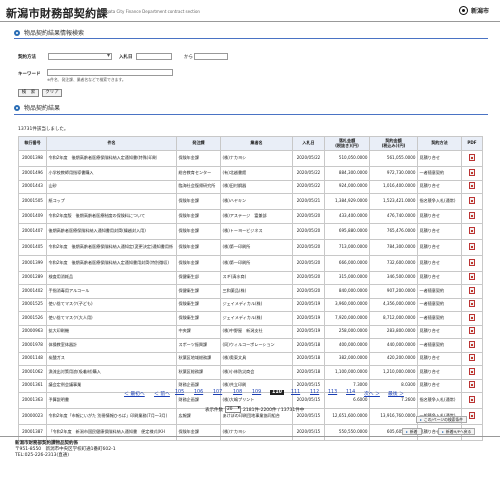  Describe the element at coordinates (256, 201) in the screenshot. I see `cell-vendor: (株)ハヤキン` at that location.